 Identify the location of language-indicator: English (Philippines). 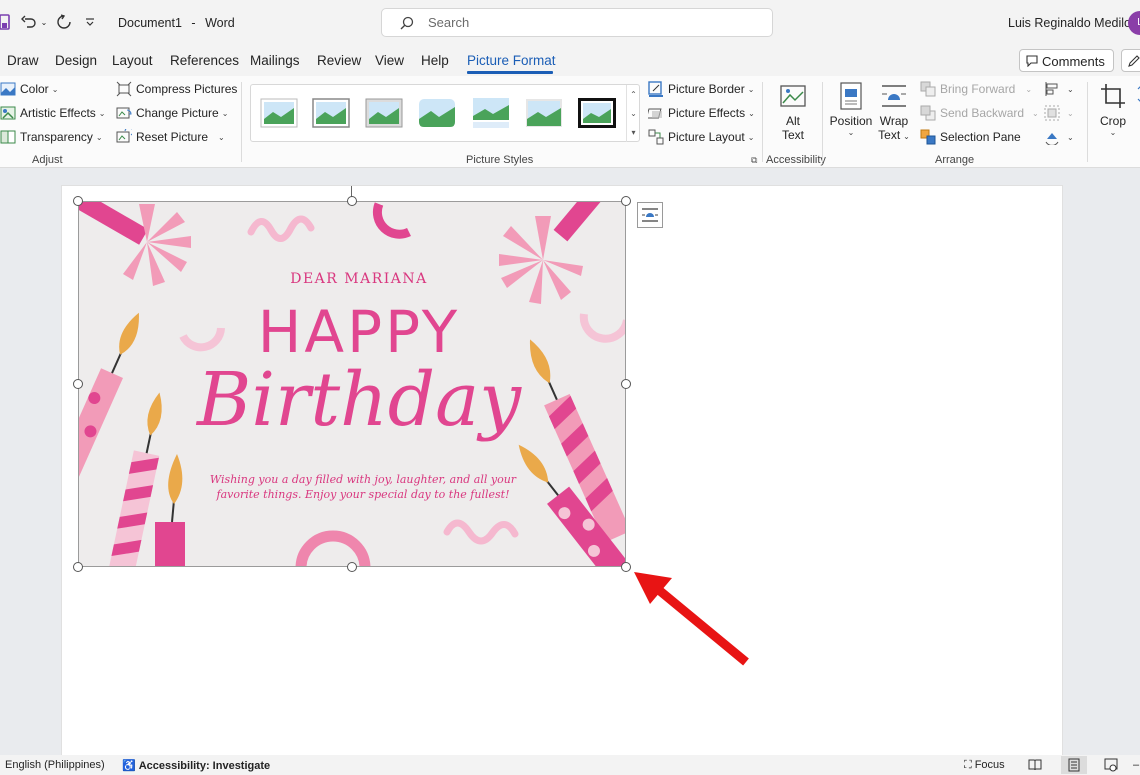
(55, 765).